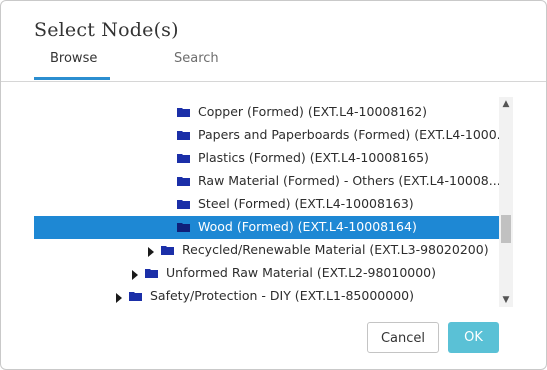 This screenshot has width=547, height=370. I want to click on tree-row-copper: Copper (Formed) (EXT.L4-10008162), so click(267, 112).